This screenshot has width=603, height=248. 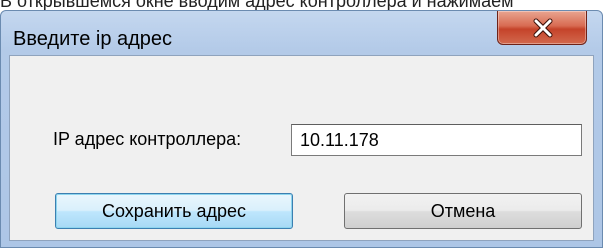 What do you see at coordinates (147, 139) in the screenshot?
I see `ip-address-label: IP адрес контроллера:` at bounding box center [147, 139].